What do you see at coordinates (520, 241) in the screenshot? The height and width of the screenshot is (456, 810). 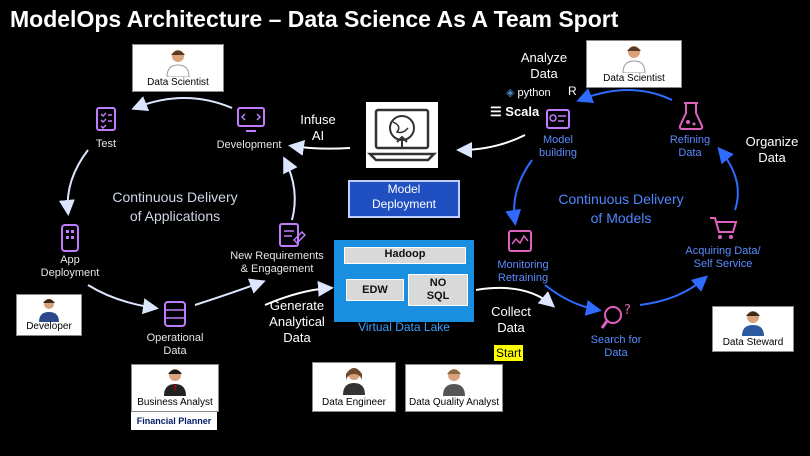 I see `monitoring-icon` at bounding box center [520, 241].